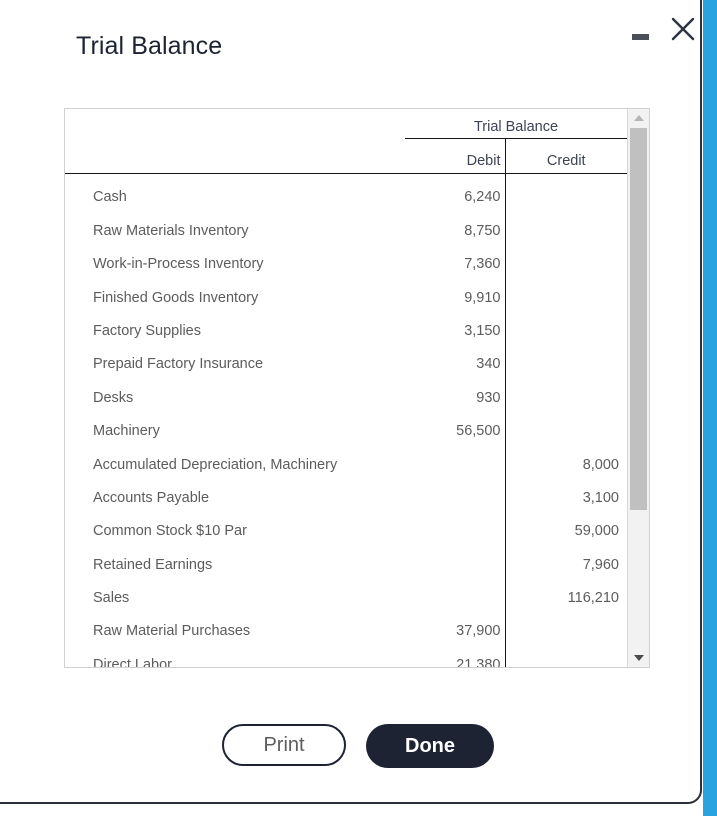 The image size is (717, 816). Describe the element at coordinates (482, 230) in the screenshot. I see `cell-debit: 8,750` at that location.